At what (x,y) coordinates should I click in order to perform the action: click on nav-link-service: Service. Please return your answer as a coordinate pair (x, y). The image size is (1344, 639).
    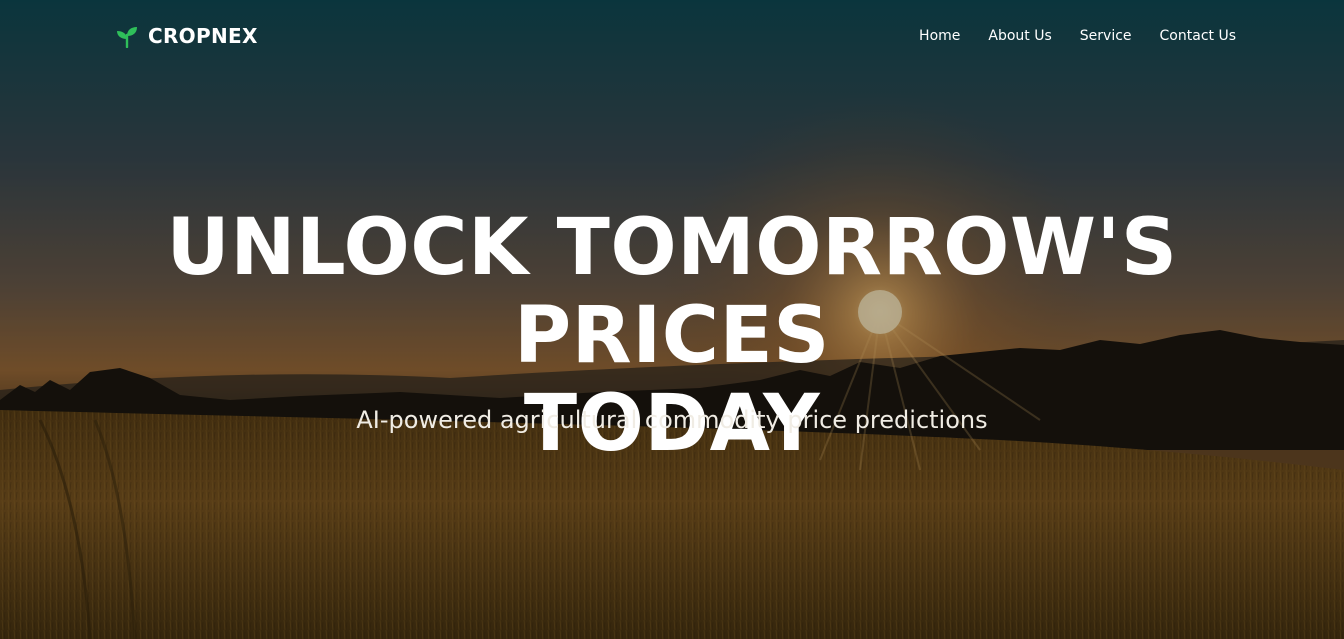
    Looking at the image, I should click on (1106, 36).